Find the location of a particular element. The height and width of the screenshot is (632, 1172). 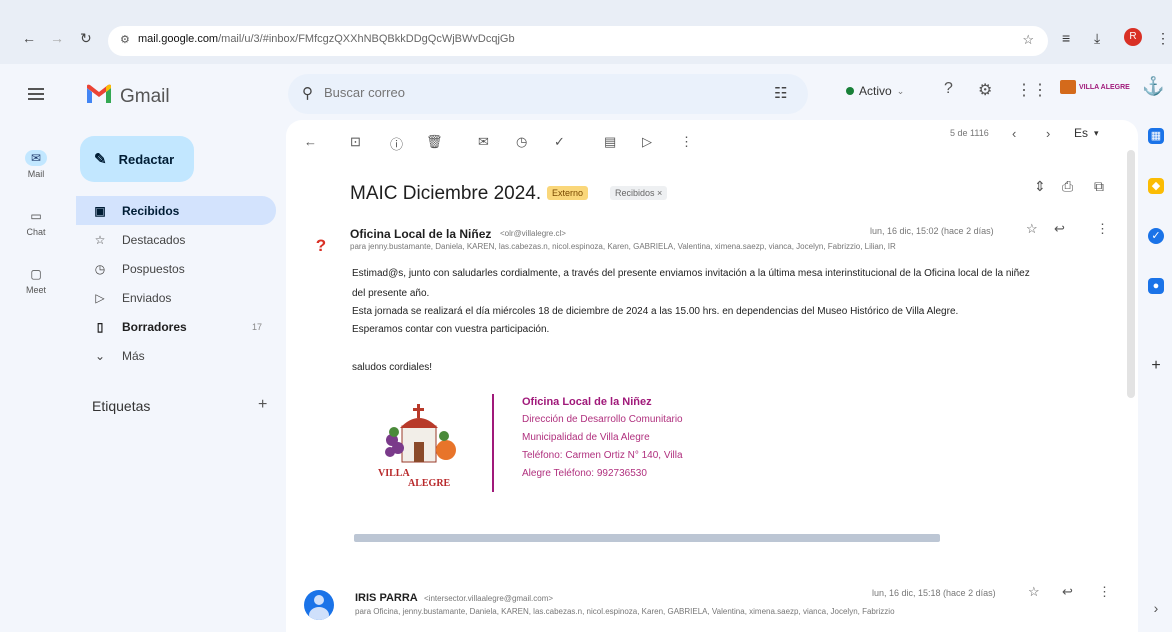

gmail-logo-icon is located at coordinates (99, 93).